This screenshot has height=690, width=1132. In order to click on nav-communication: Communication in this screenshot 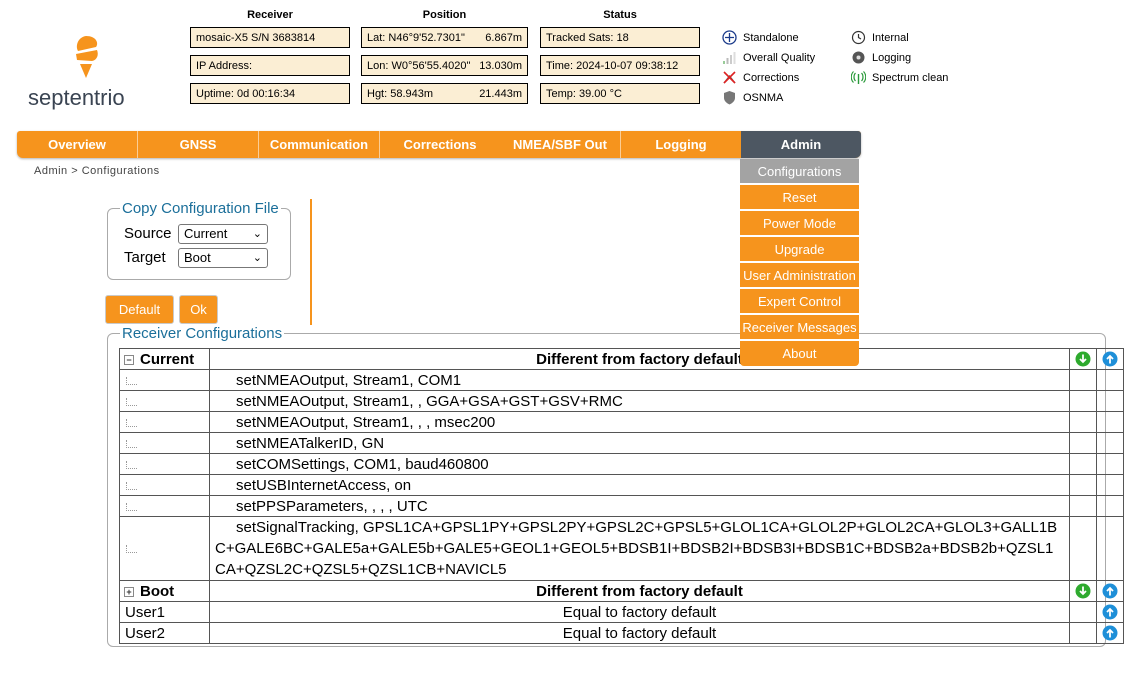, I will do `click(319, 144)`.